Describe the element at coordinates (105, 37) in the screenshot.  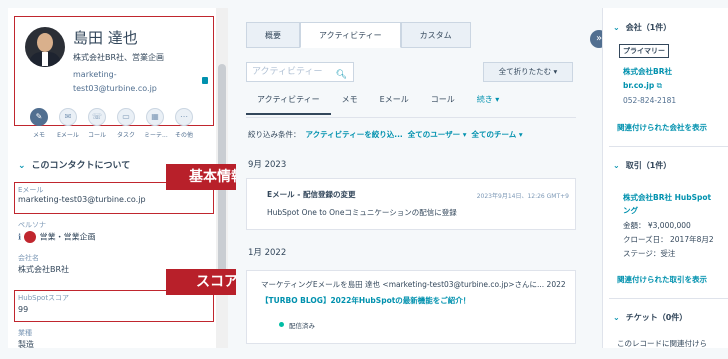
I see `contact-name: 島田 達也` at that location.